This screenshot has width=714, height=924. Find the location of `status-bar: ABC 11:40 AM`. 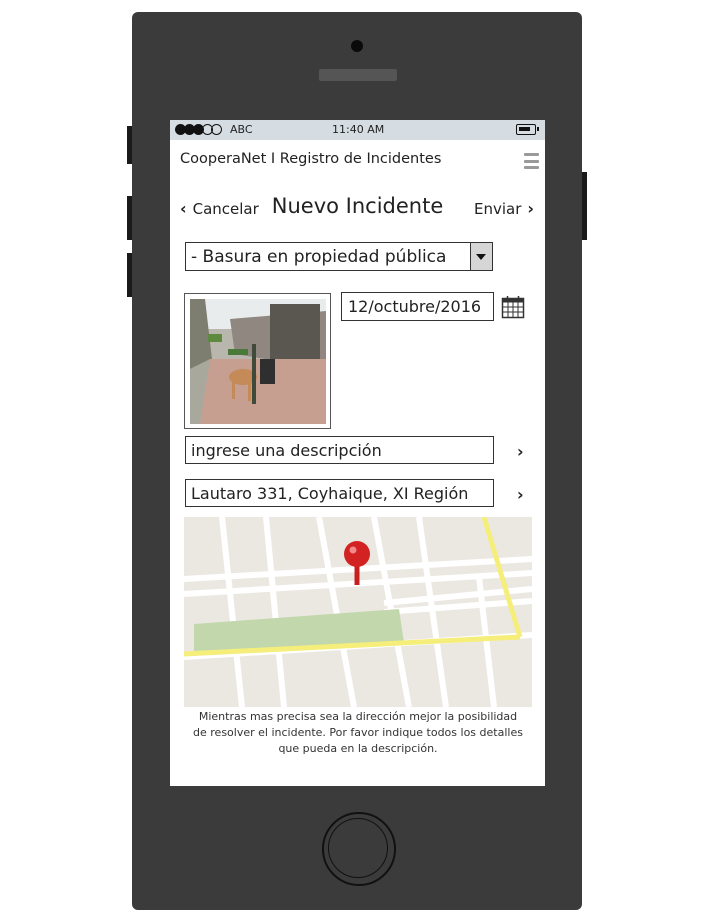

status-bar: ABC 11:40 AM is located at coordinates (357, 130).